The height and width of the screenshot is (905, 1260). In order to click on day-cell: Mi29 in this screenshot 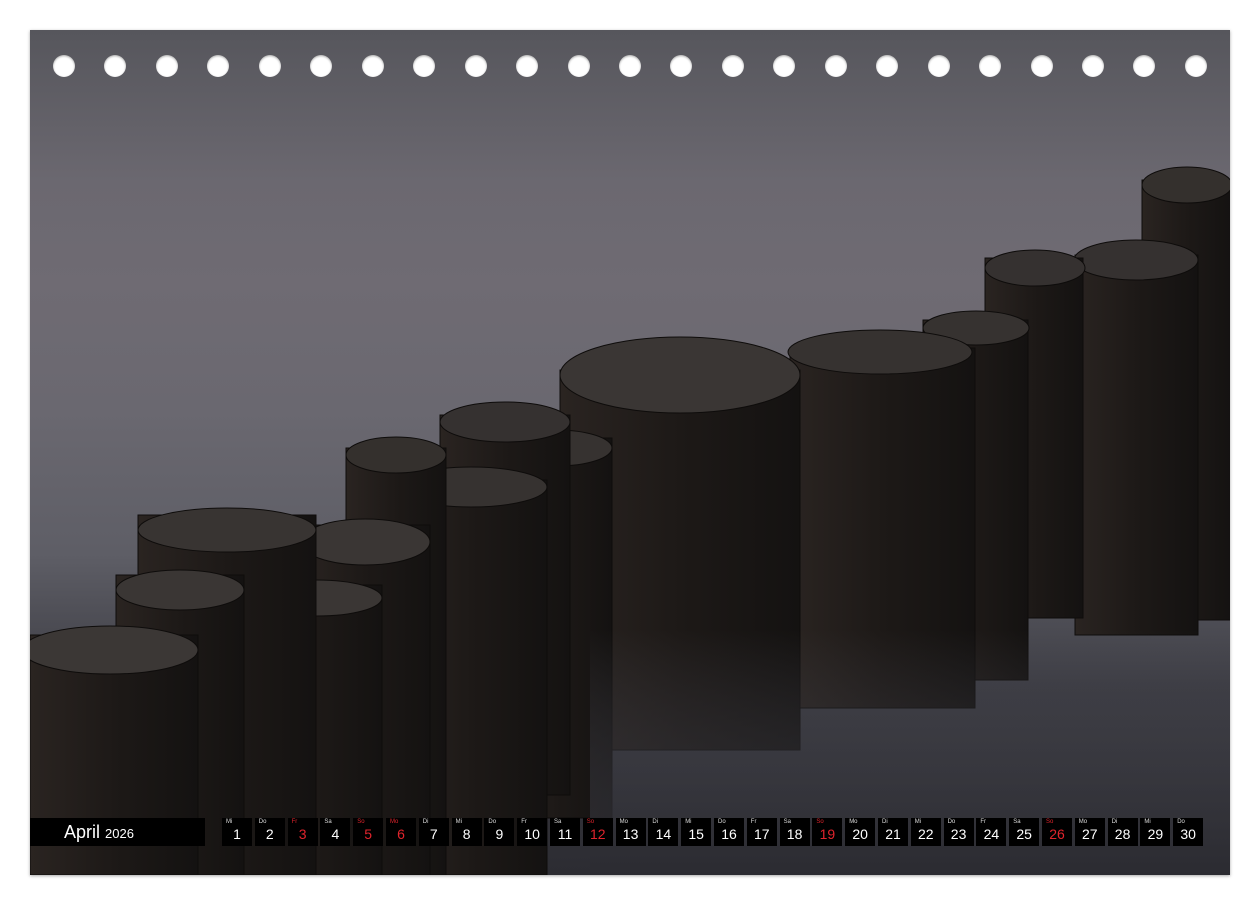, I will do `click(1155, 832)`.